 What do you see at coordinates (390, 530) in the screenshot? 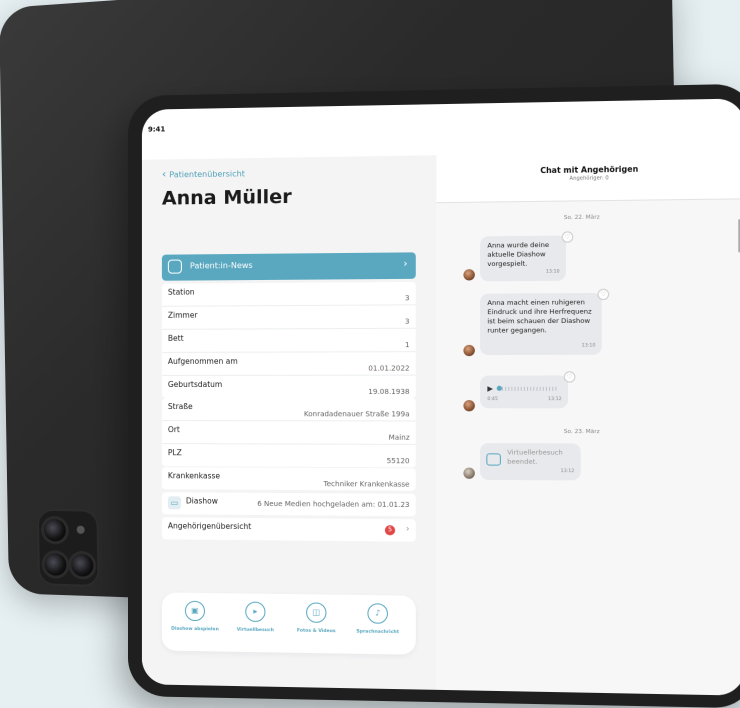
I see `notification-badge: 5` at bounding box center [390, 530].